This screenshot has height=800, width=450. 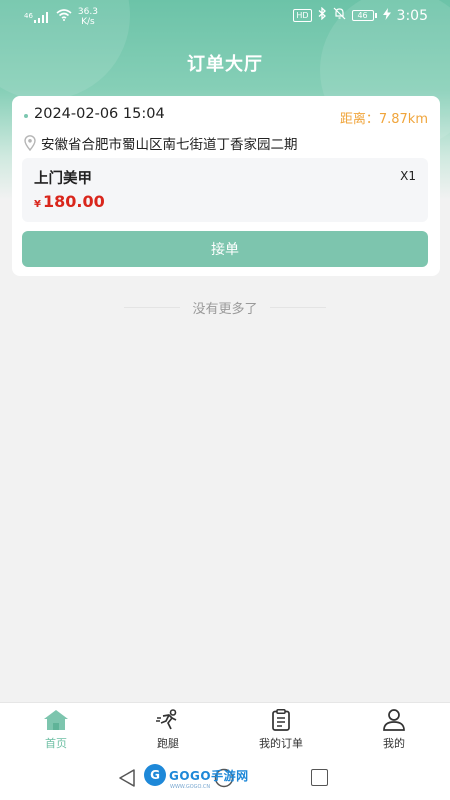 I want to click on list-end-text: 没有更多了, so click(x=225, y=309).